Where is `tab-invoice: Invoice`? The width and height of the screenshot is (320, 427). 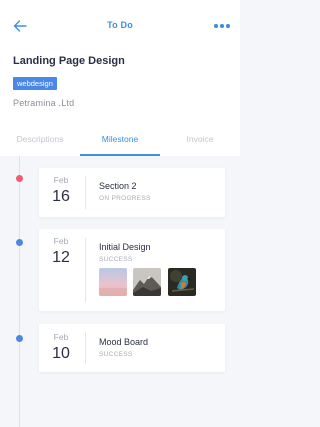 tab-invoice: Invoice is located at coordinates (200, 142).